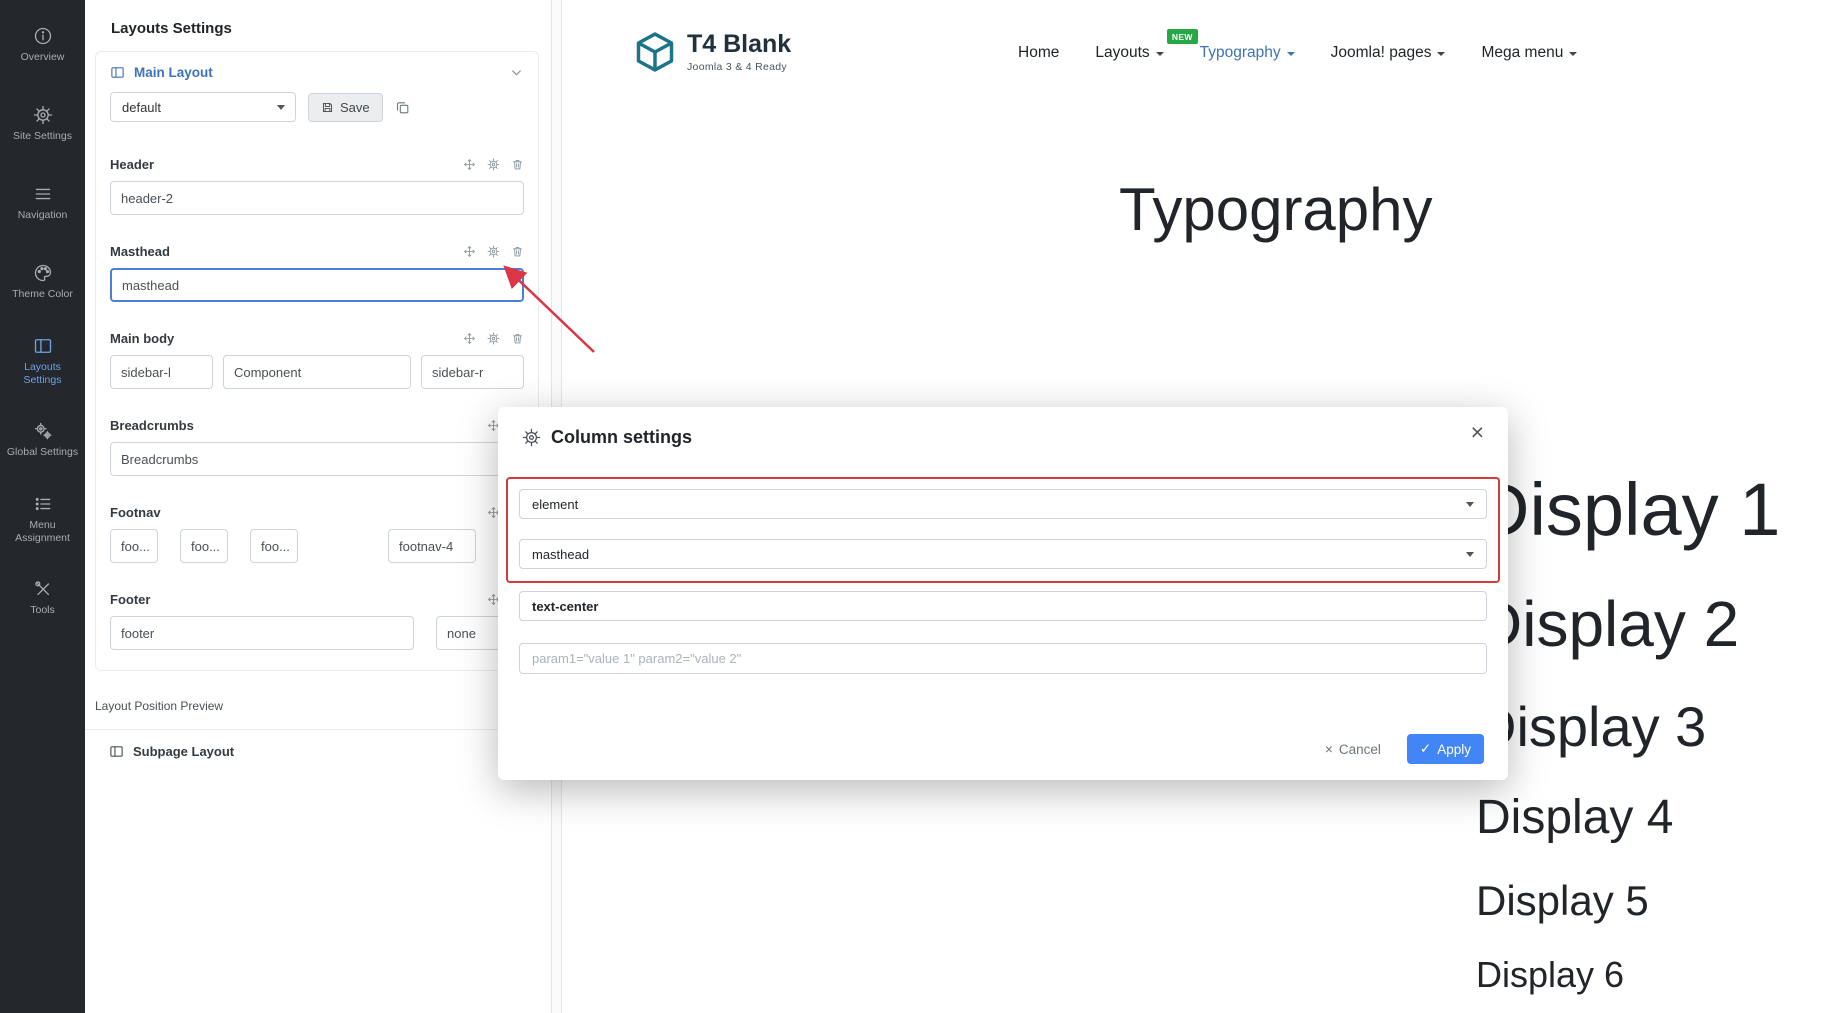 The width and height of the screenshot is (1838, 1013). I want to click on site-logo: T4 Blank Joomla 3 & 4 Ready, so click(712, 52).